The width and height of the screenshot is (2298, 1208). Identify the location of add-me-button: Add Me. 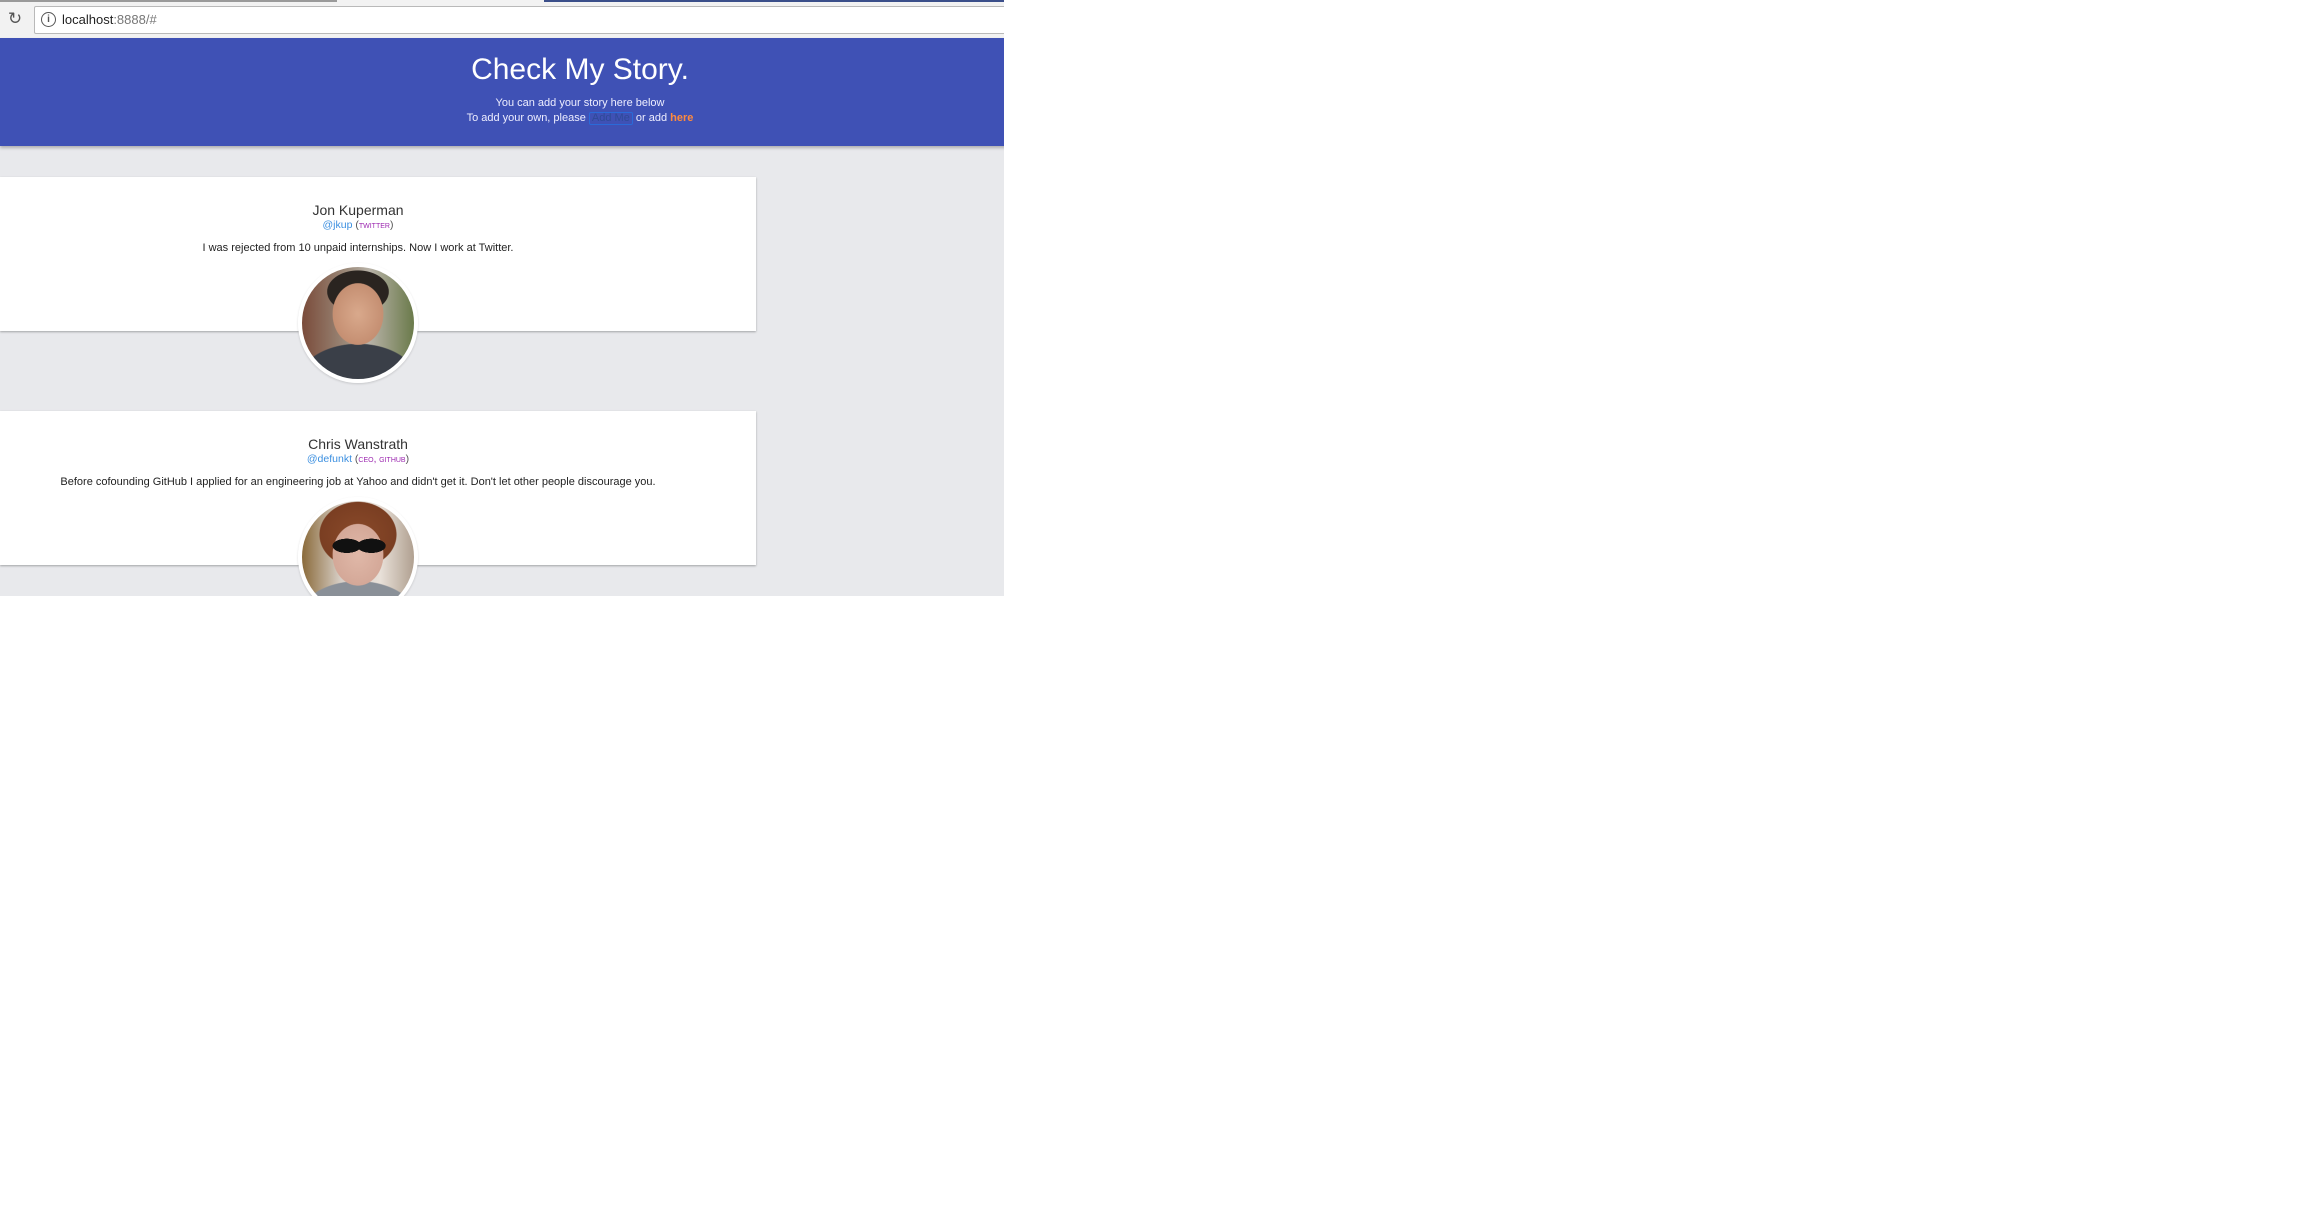
(610, 118).